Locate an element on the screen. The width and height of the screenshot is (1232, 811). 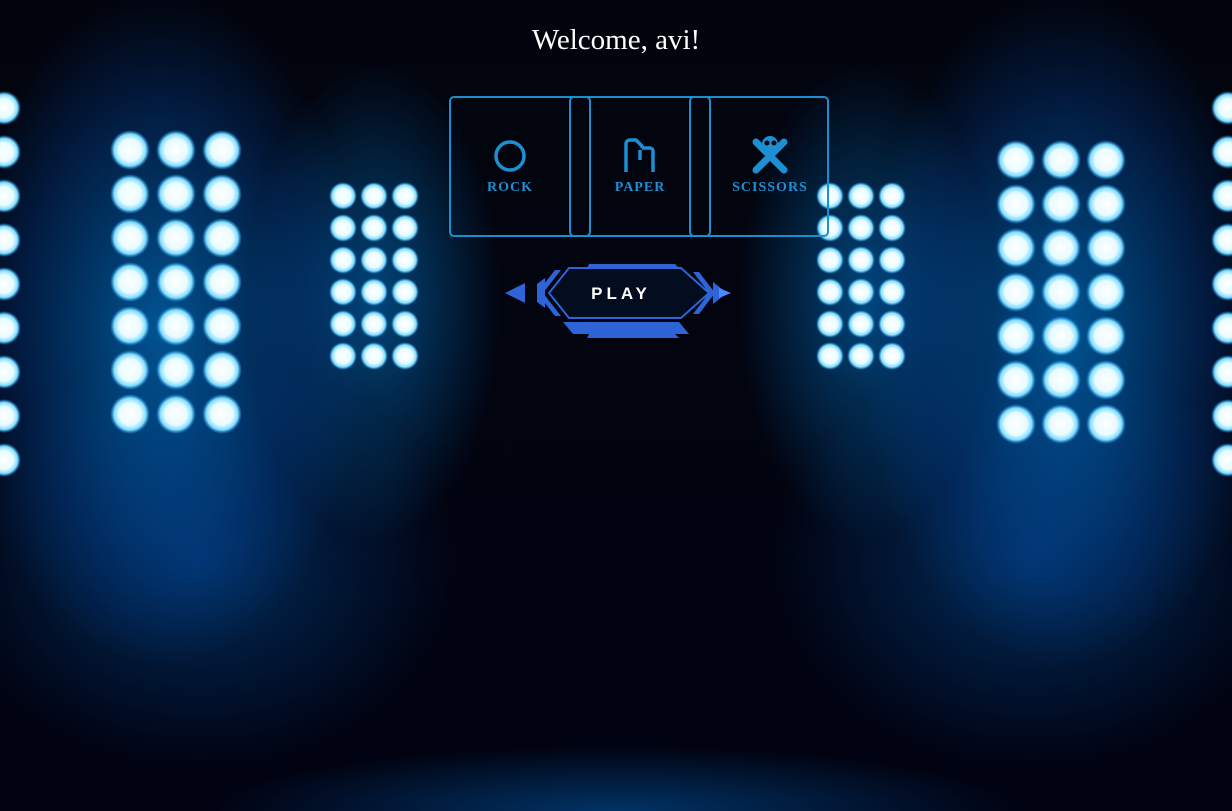
rock-button: ROCK is located at coordinates (510, 166).